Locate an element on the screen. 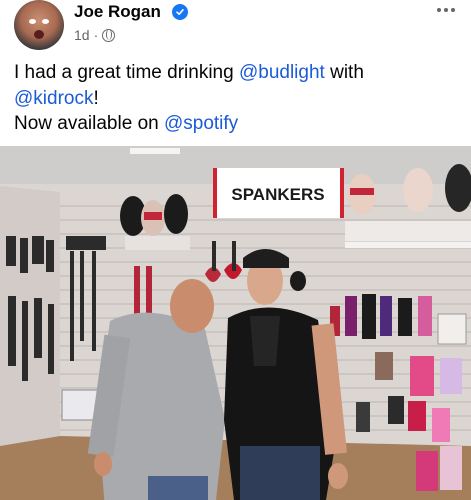 The width and height of the screenshot is (471, 500). more-options-button is located at coordinates (446, 10).